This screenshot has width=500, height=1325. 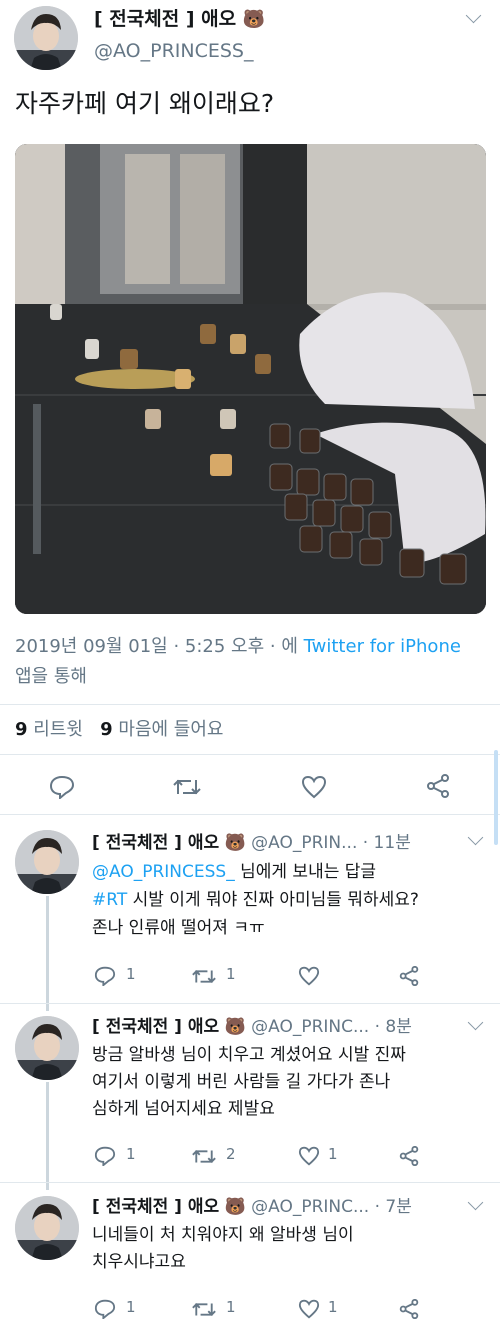 What do you see at coordinates (386, 843) in the screenshot?
I see `reply-time: · 11분` at bounding box center [386, 843].